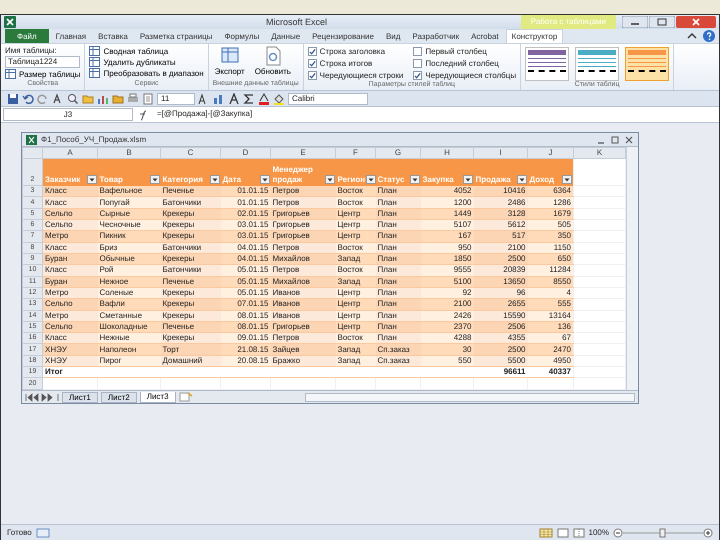 This screenshot has height=540, width=720. What do you see at coordinates (356, 51) in the screenshot?
I see `checkbox-option: Строка заголовка` at bounding box center [356, 51].